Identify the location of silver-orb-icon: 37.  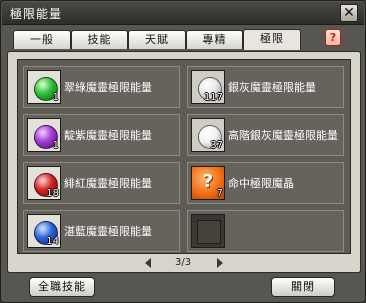
(208, 135).